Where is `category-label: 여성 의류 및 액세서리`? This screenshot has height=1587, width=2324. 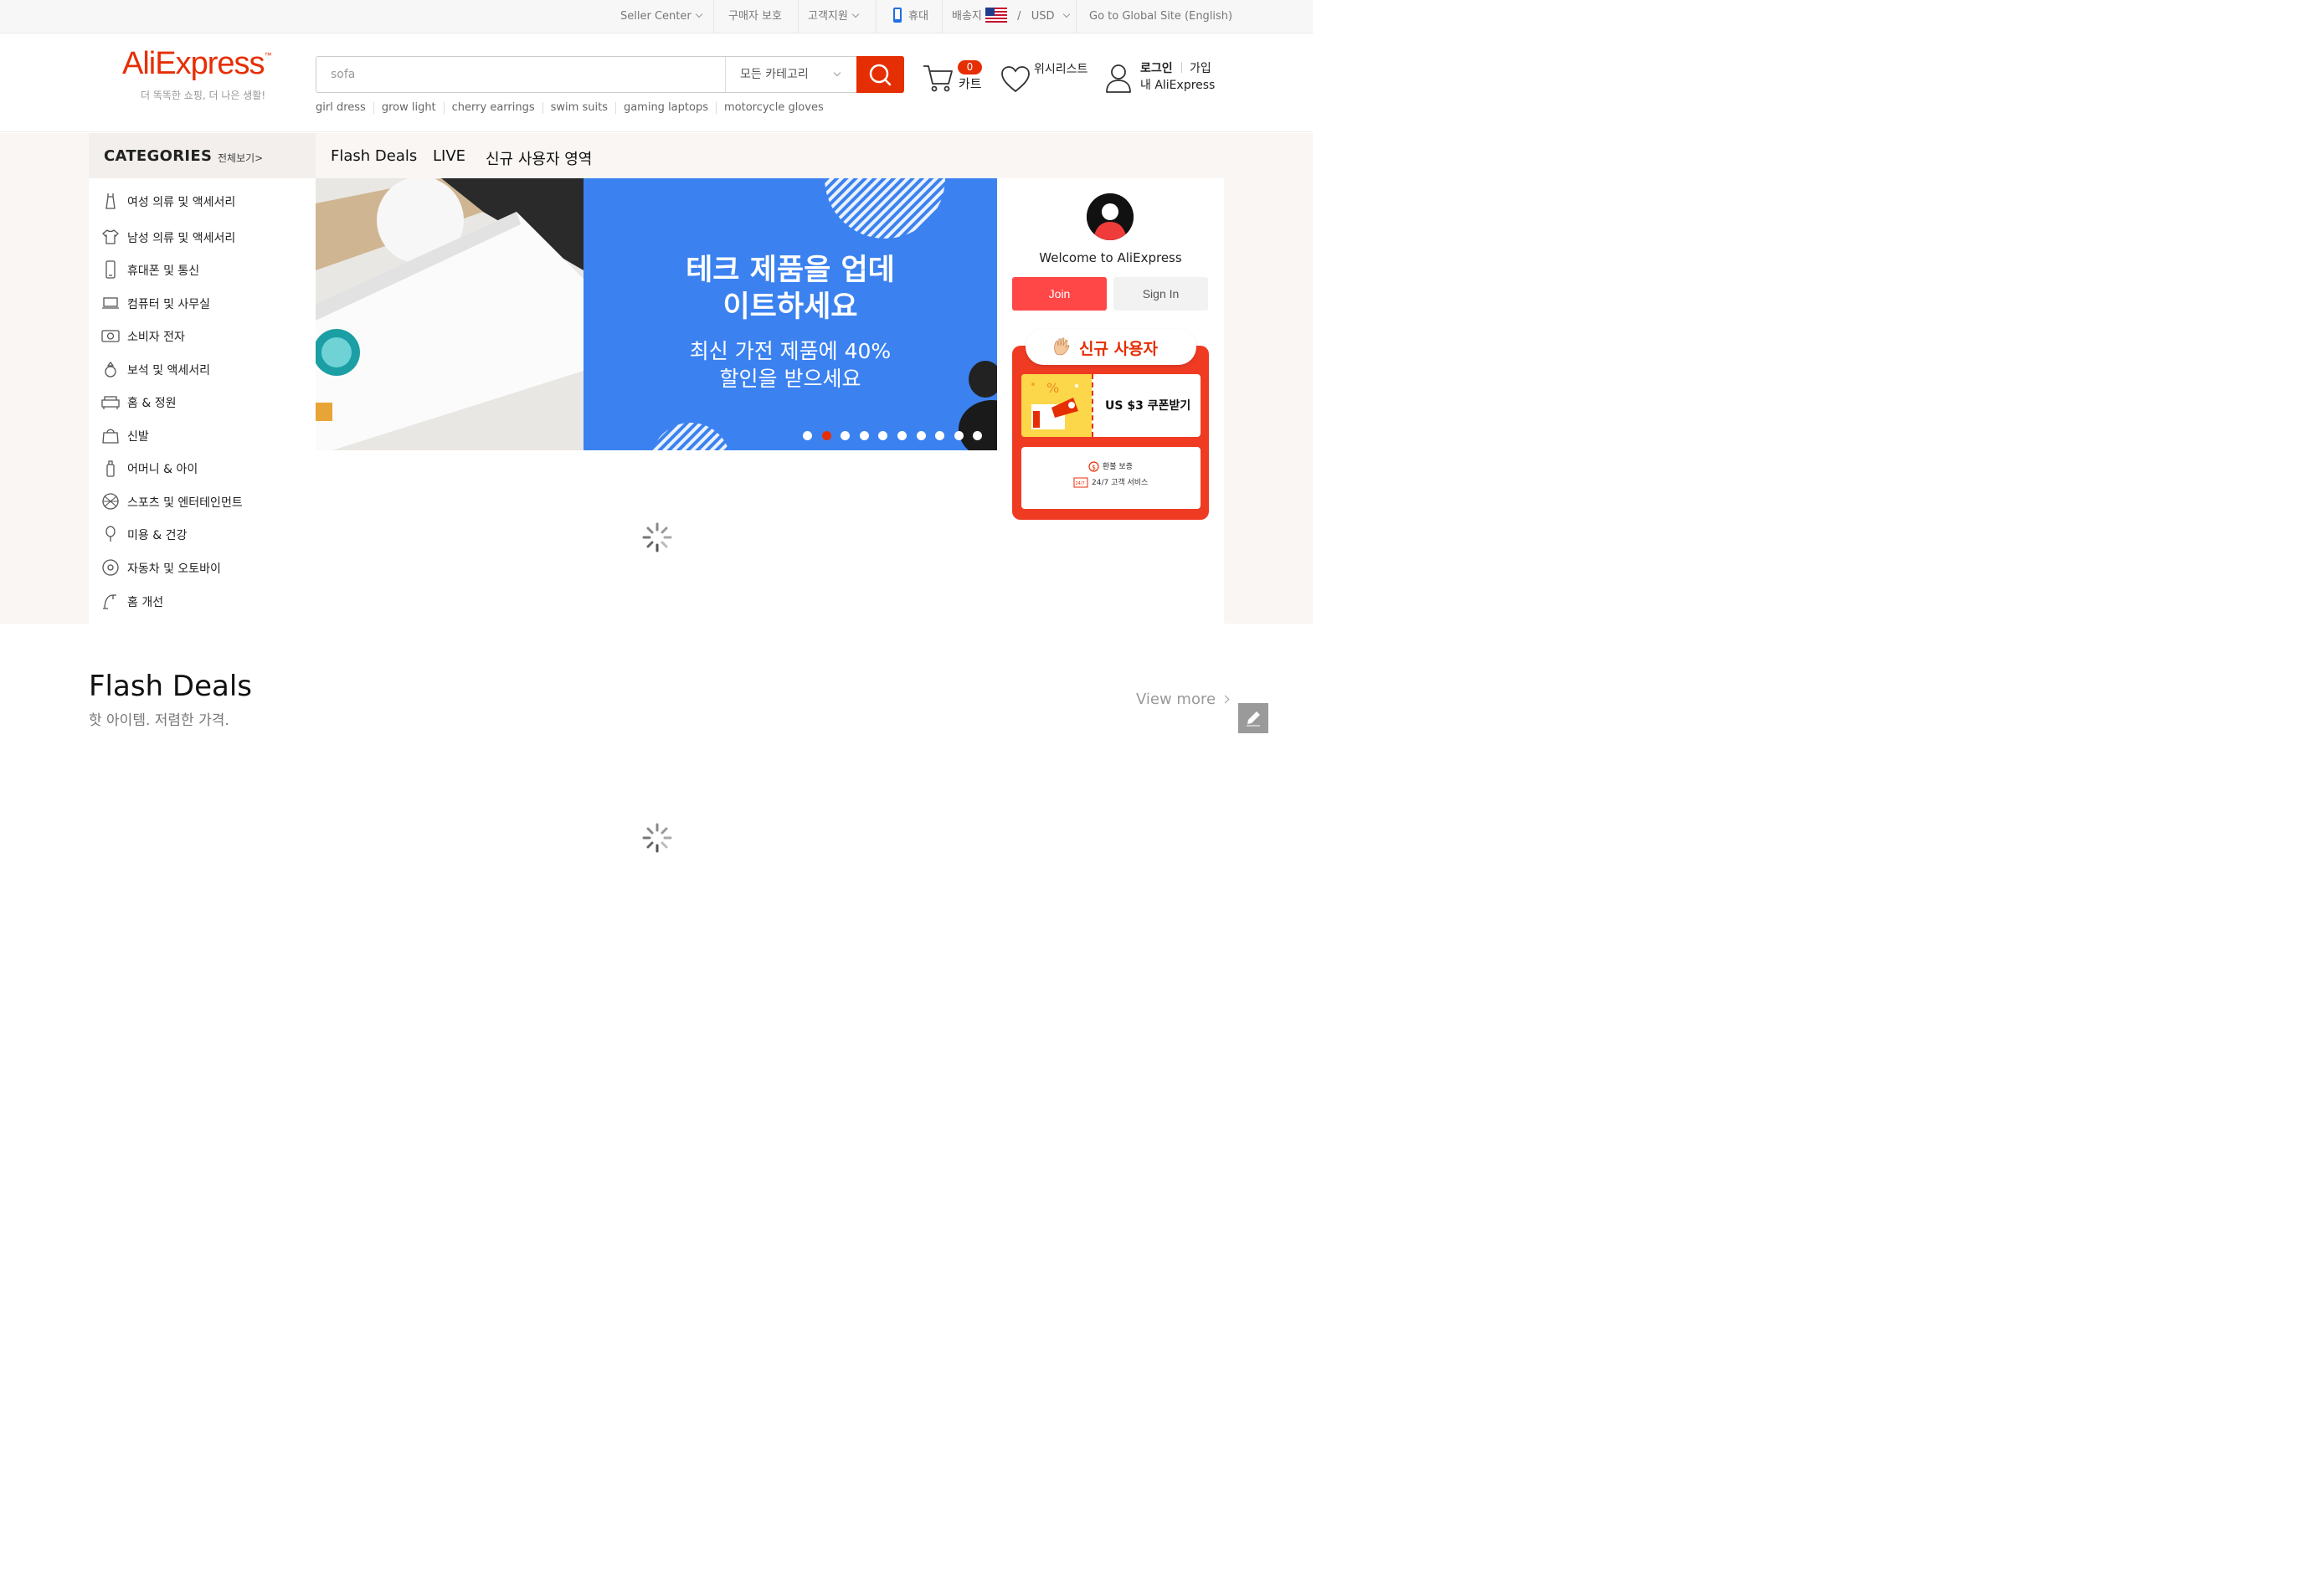
category-label: 여성 의류 및 액세서리 is located at coordinates (181, 203).